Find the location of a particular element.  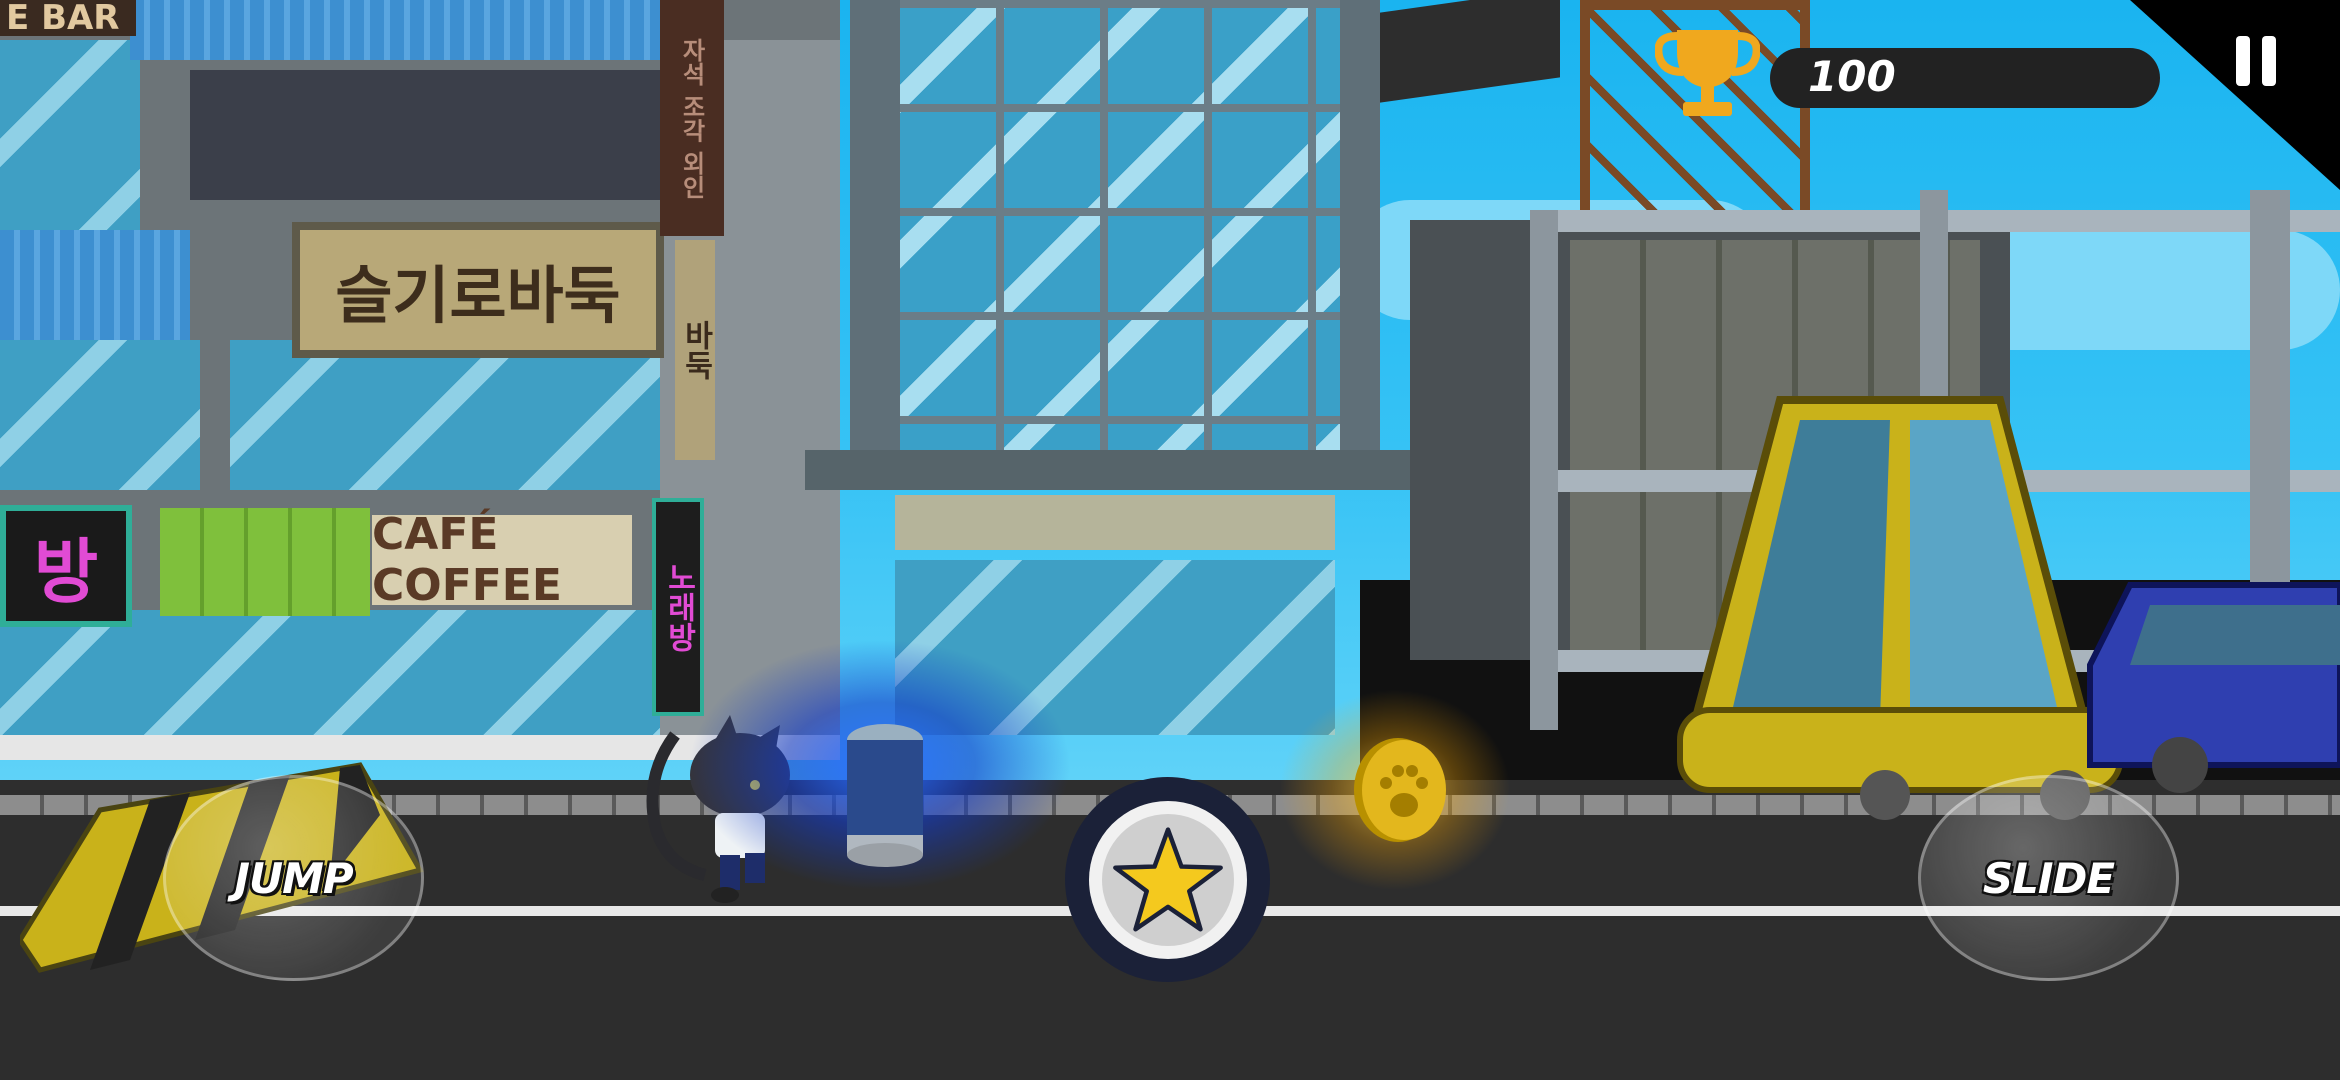

star-icon is located at coordinates (1167, 879).